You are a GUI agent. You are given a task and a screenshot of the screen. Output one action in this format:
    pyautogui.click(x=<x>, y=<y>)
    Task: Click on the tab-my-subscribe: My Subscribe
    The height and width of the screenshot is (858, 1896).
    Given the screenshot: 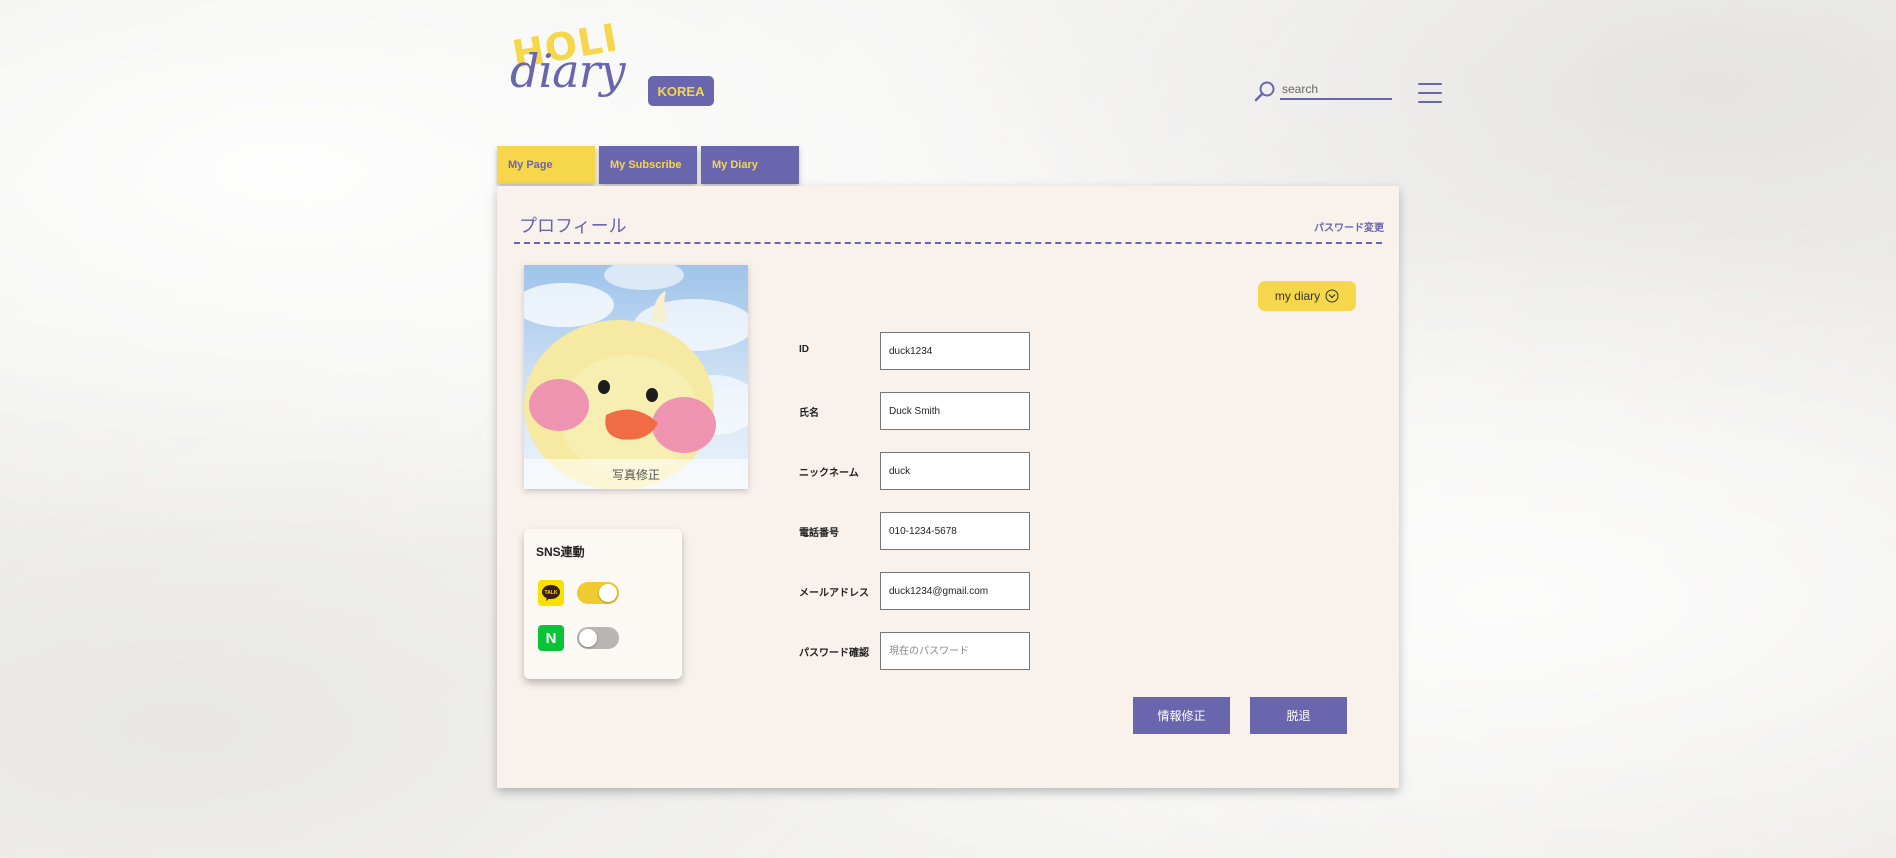 What is the action you would take?
    pyautogui.click(x=648, y=165)
    